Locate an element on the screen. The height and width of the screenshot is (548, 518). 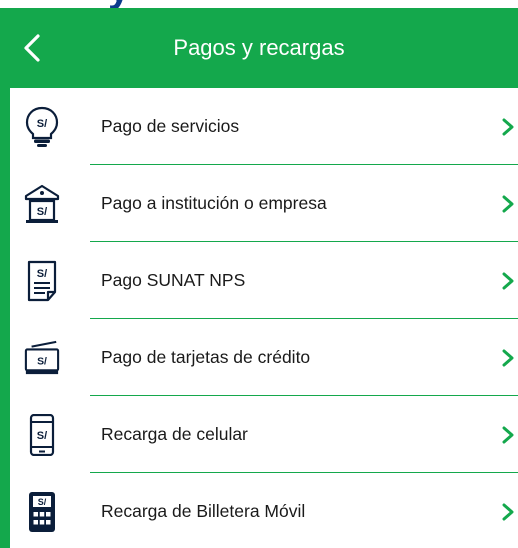
bulb-icon: S/ is located at coordinates (42, 127).